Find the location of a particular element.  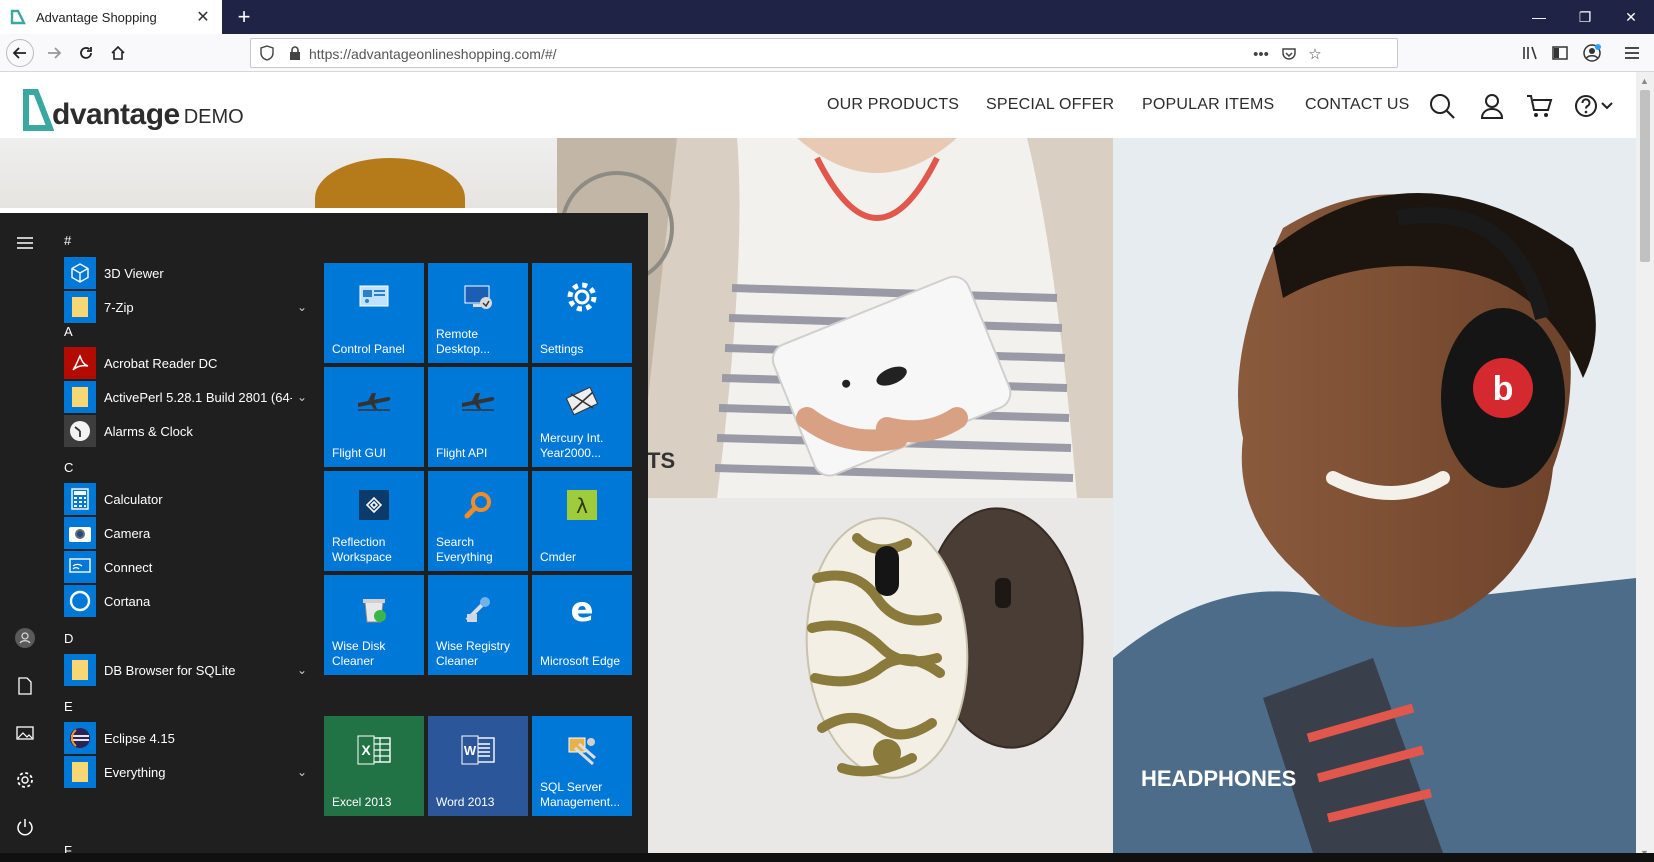

tile-label: Settings is located at coordinates (562, 349).